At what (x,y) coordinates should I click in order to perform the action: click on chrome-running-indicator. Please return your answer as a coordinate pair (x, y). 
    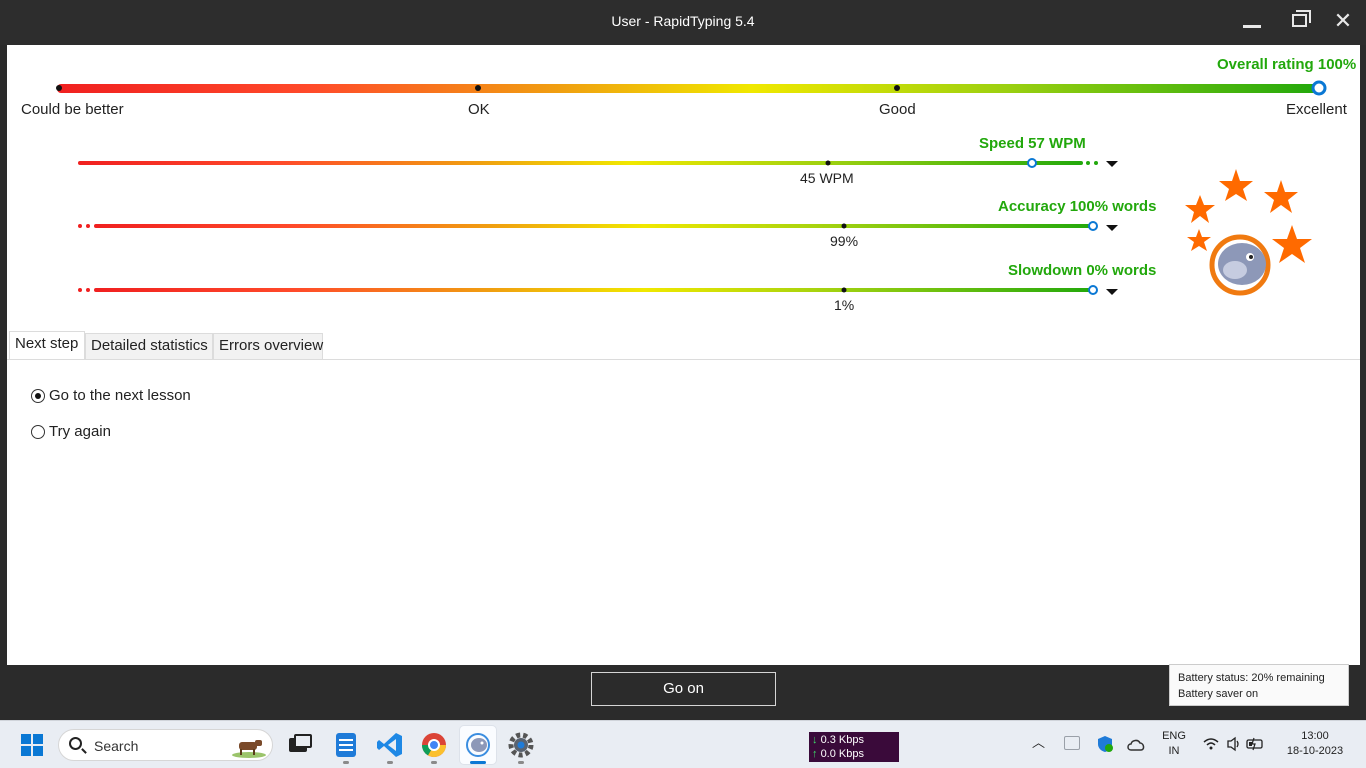
    Looking at the image, I should click on (434, 762).